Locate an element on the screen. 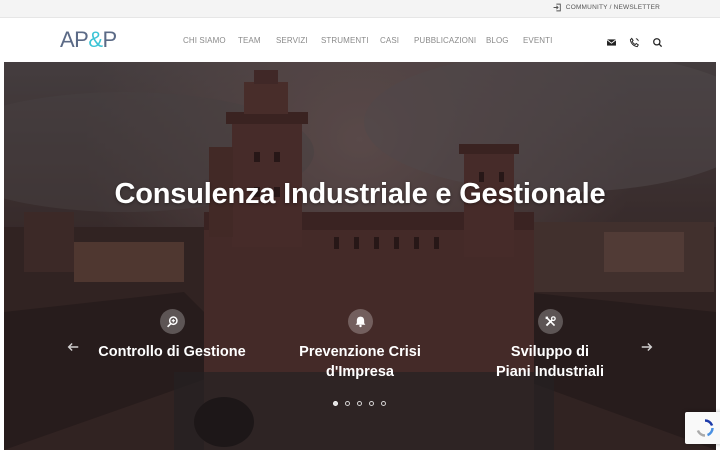  feature-label-line1: Sviluppo di is located at coordinates (550, 352).